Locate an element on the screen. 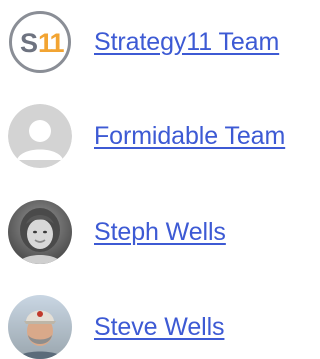 Image resolution: width=320 pixels, height=359 pixels. author-link-formidable: Formidable Team is located at coordinates (189, 136).